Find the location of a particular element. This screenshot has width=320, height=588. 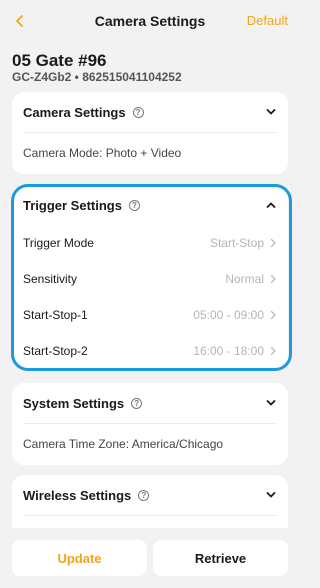

row-value: 05:00 - 09:00 is located at coordinates (228, 315).